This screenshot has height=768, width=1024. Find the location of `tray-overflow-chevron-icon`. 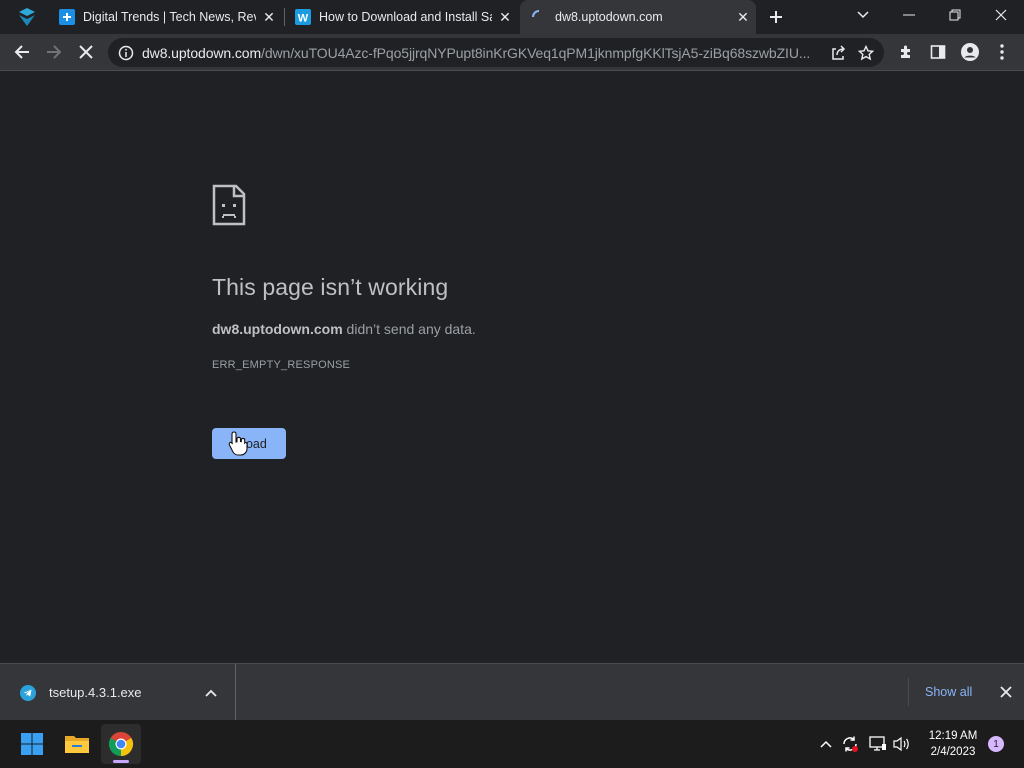

tray-overflow-chevron-icon is located at coordinates (826, 744).